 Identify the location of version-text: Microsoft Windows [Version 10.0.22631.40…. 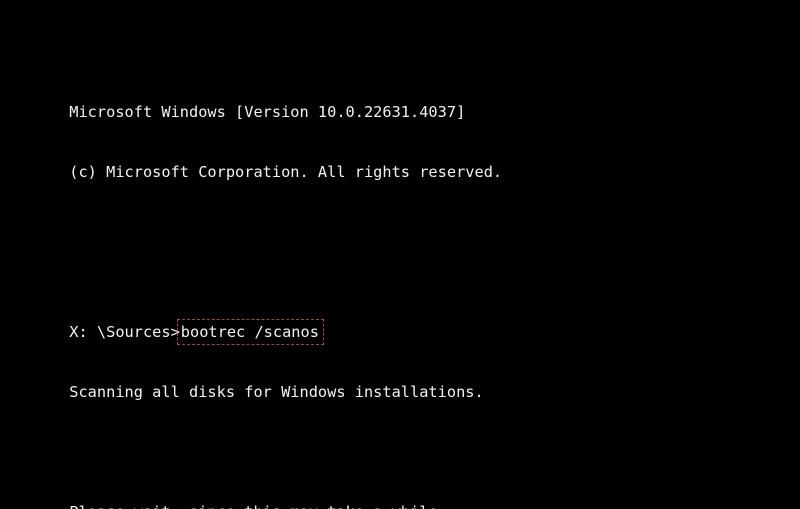
(267, 112).